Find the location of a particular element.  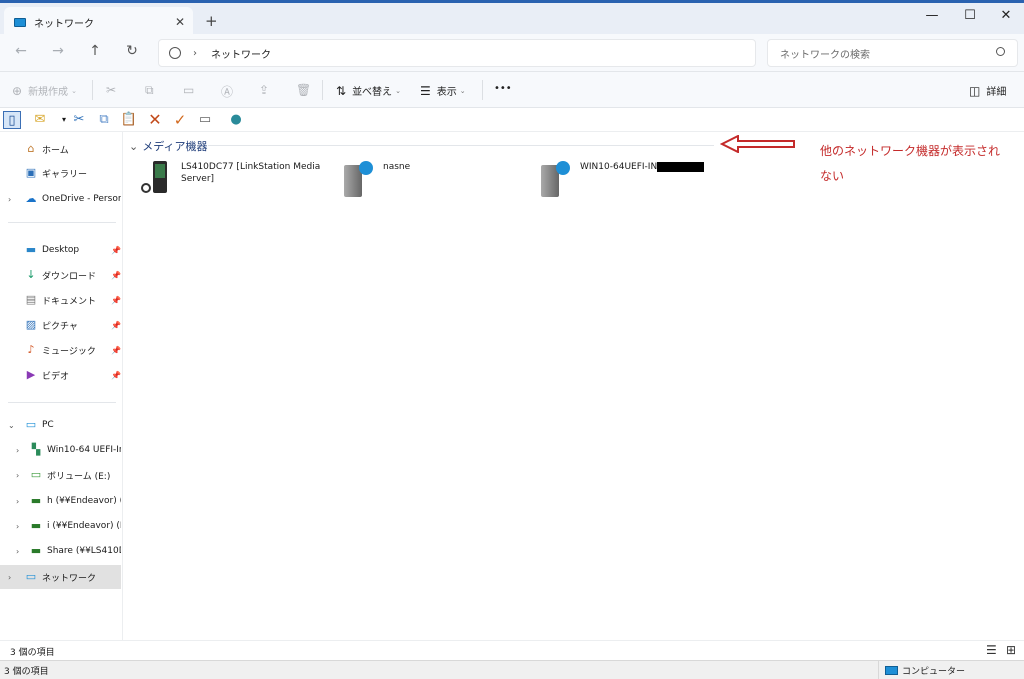

sidebar-item-music: ♪ ミュージック 📌 is located at coordinates (60, 350).